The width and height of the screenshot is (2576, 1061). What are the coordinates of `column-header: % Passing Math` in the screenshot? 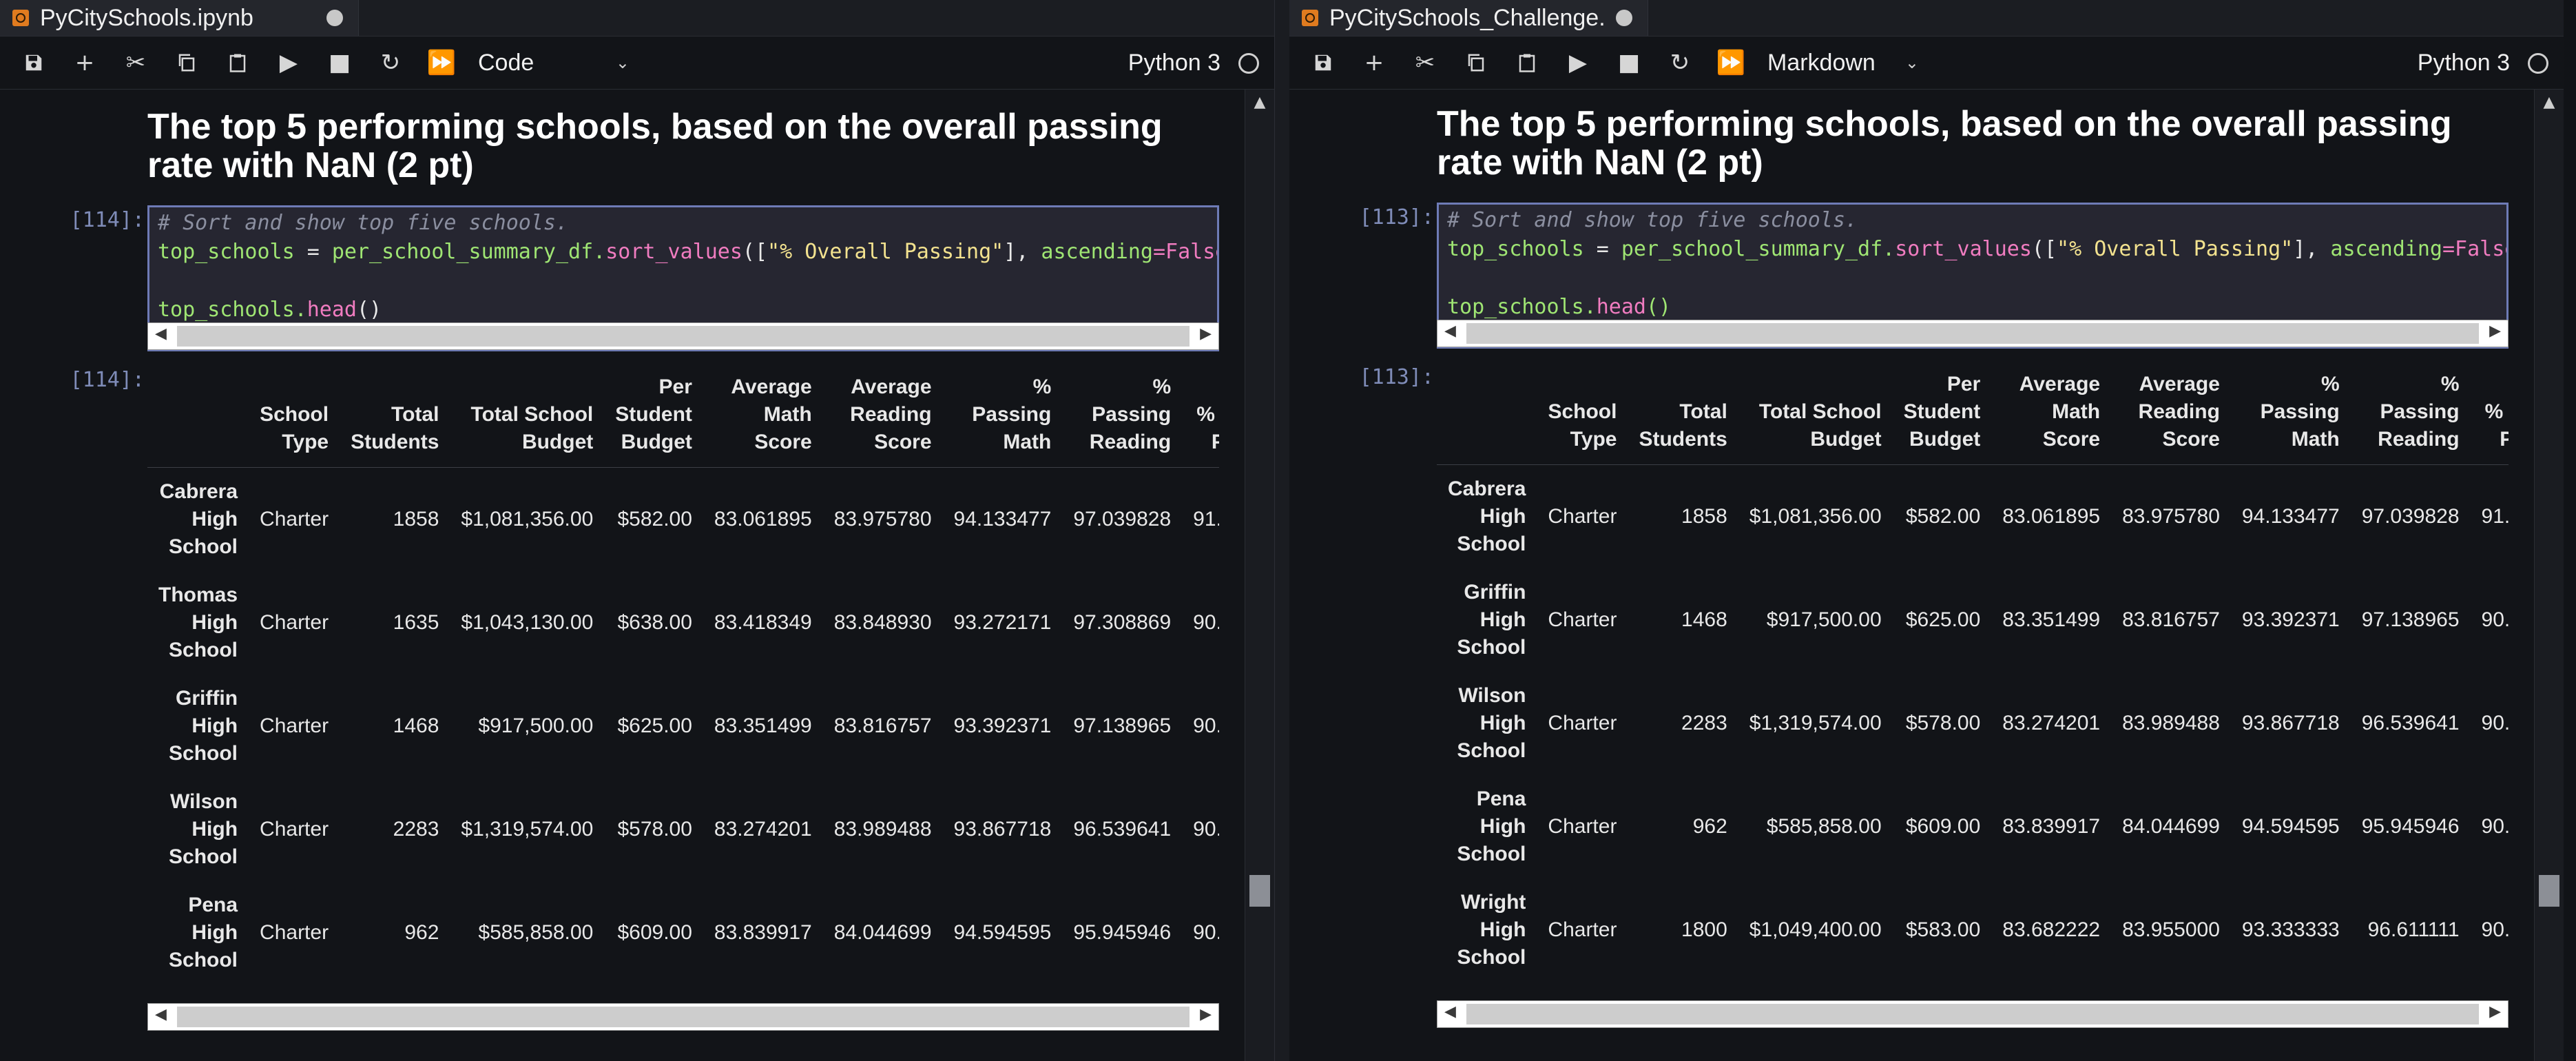 It's located at (2290, 418).